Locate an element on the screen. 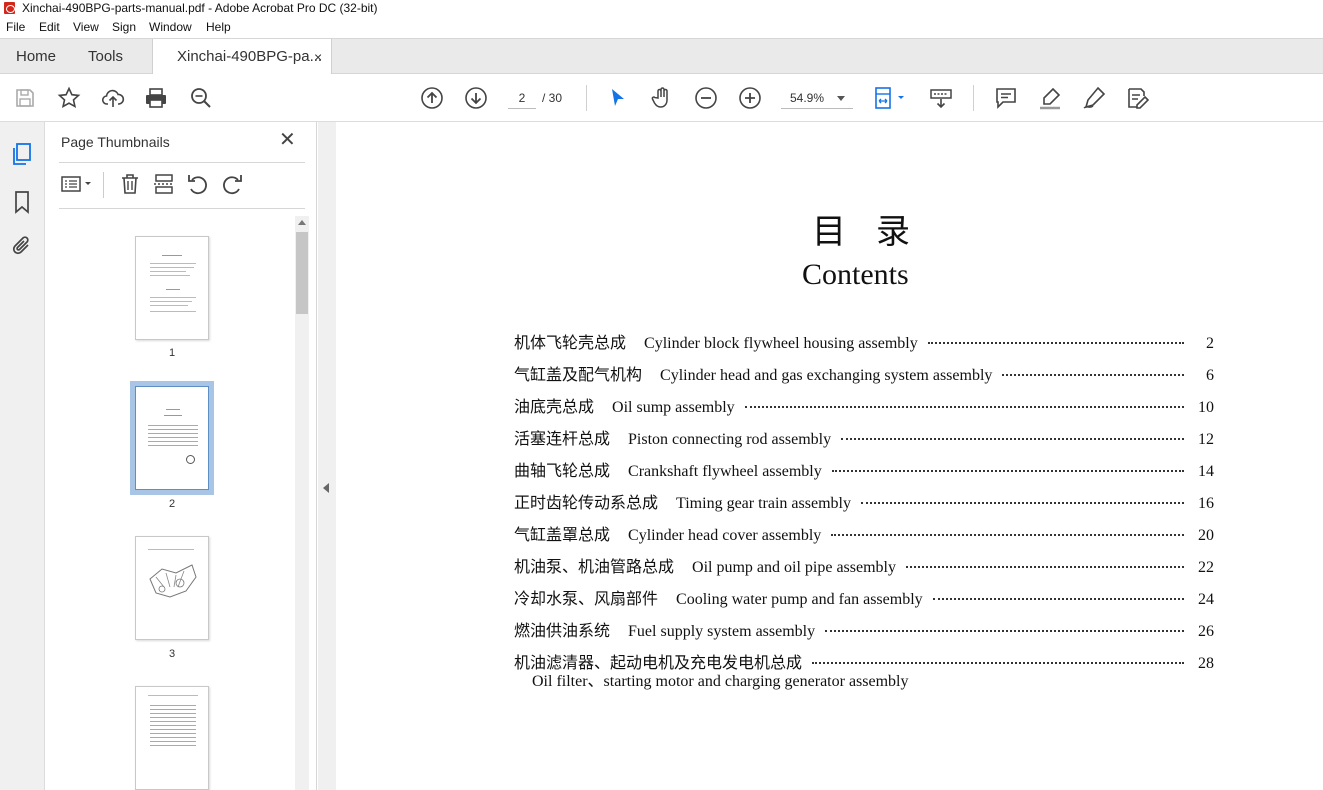 This screenshot has width=1323, height=790. menu-sign: Sign is located at coordinates (124, 27).